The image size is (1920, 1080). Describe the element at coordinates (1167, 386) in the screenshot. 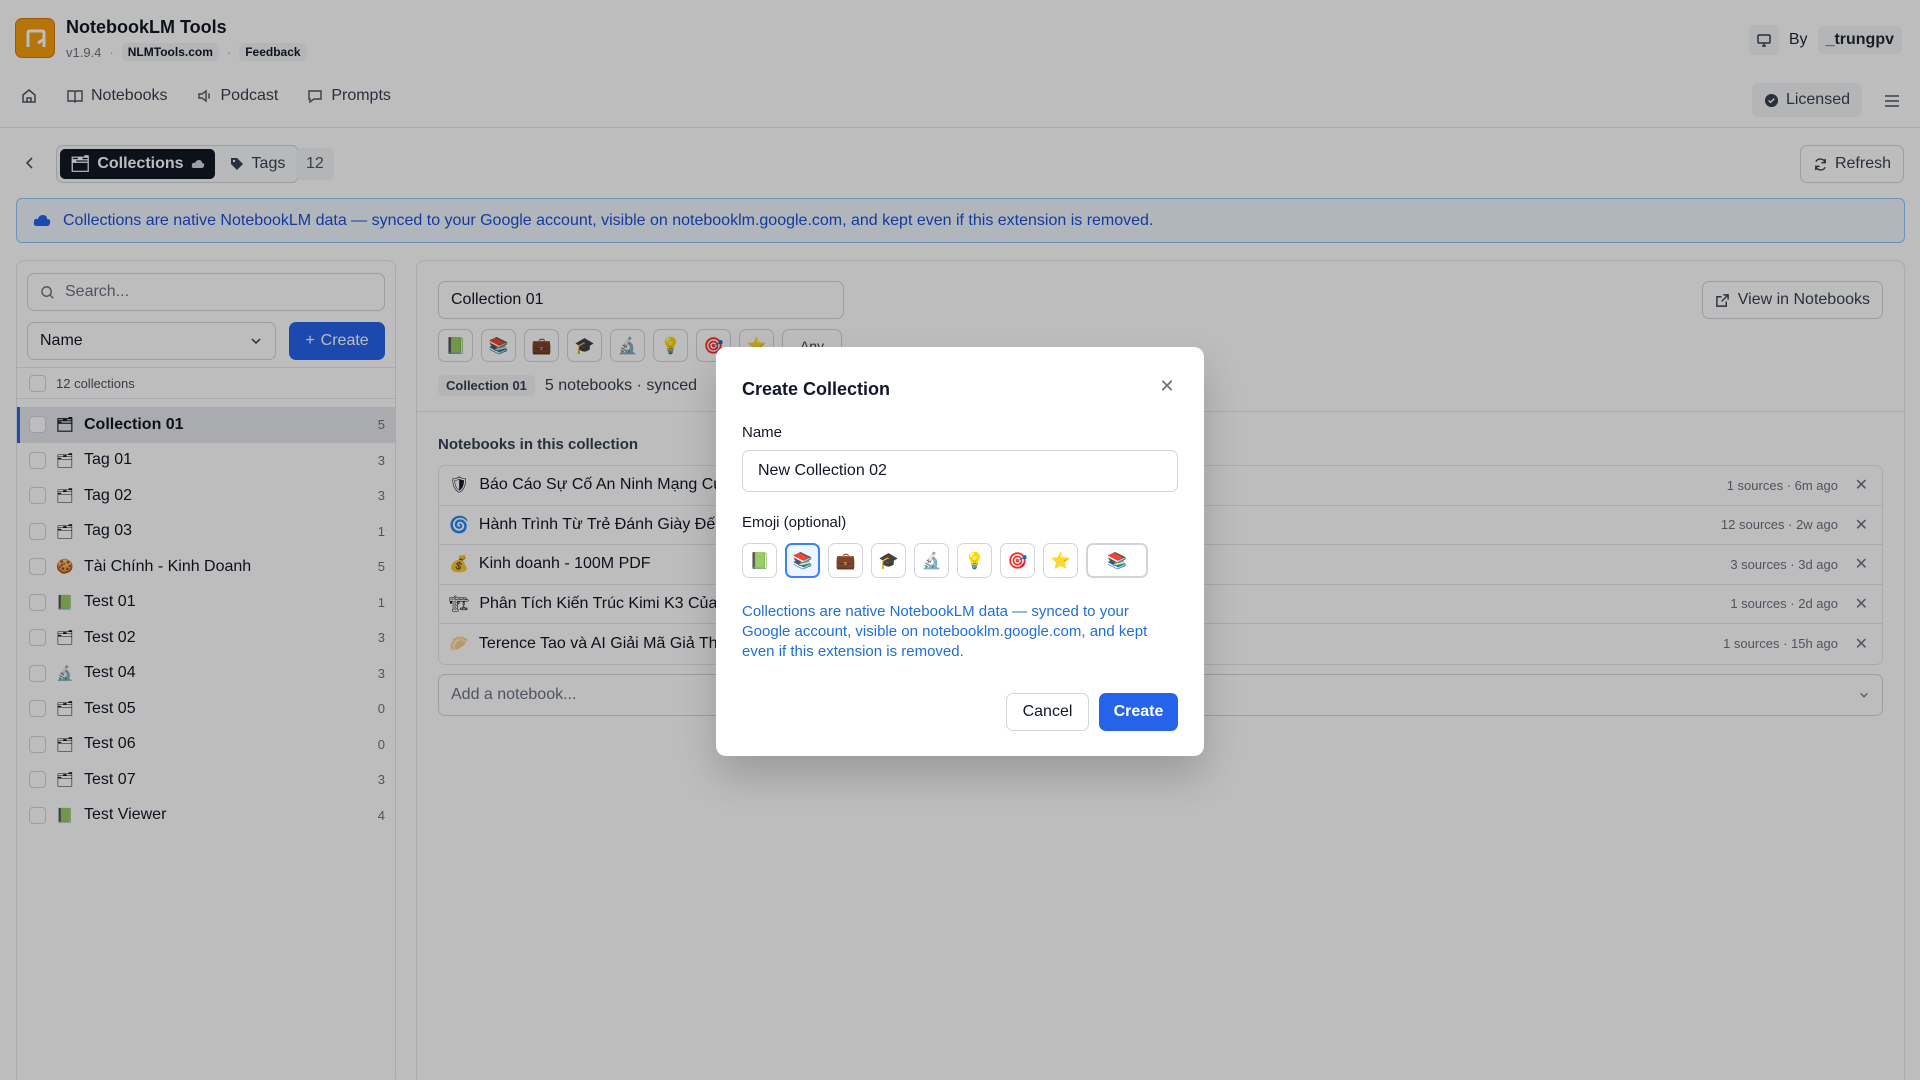

I see `close-icon: ✕` at that location.